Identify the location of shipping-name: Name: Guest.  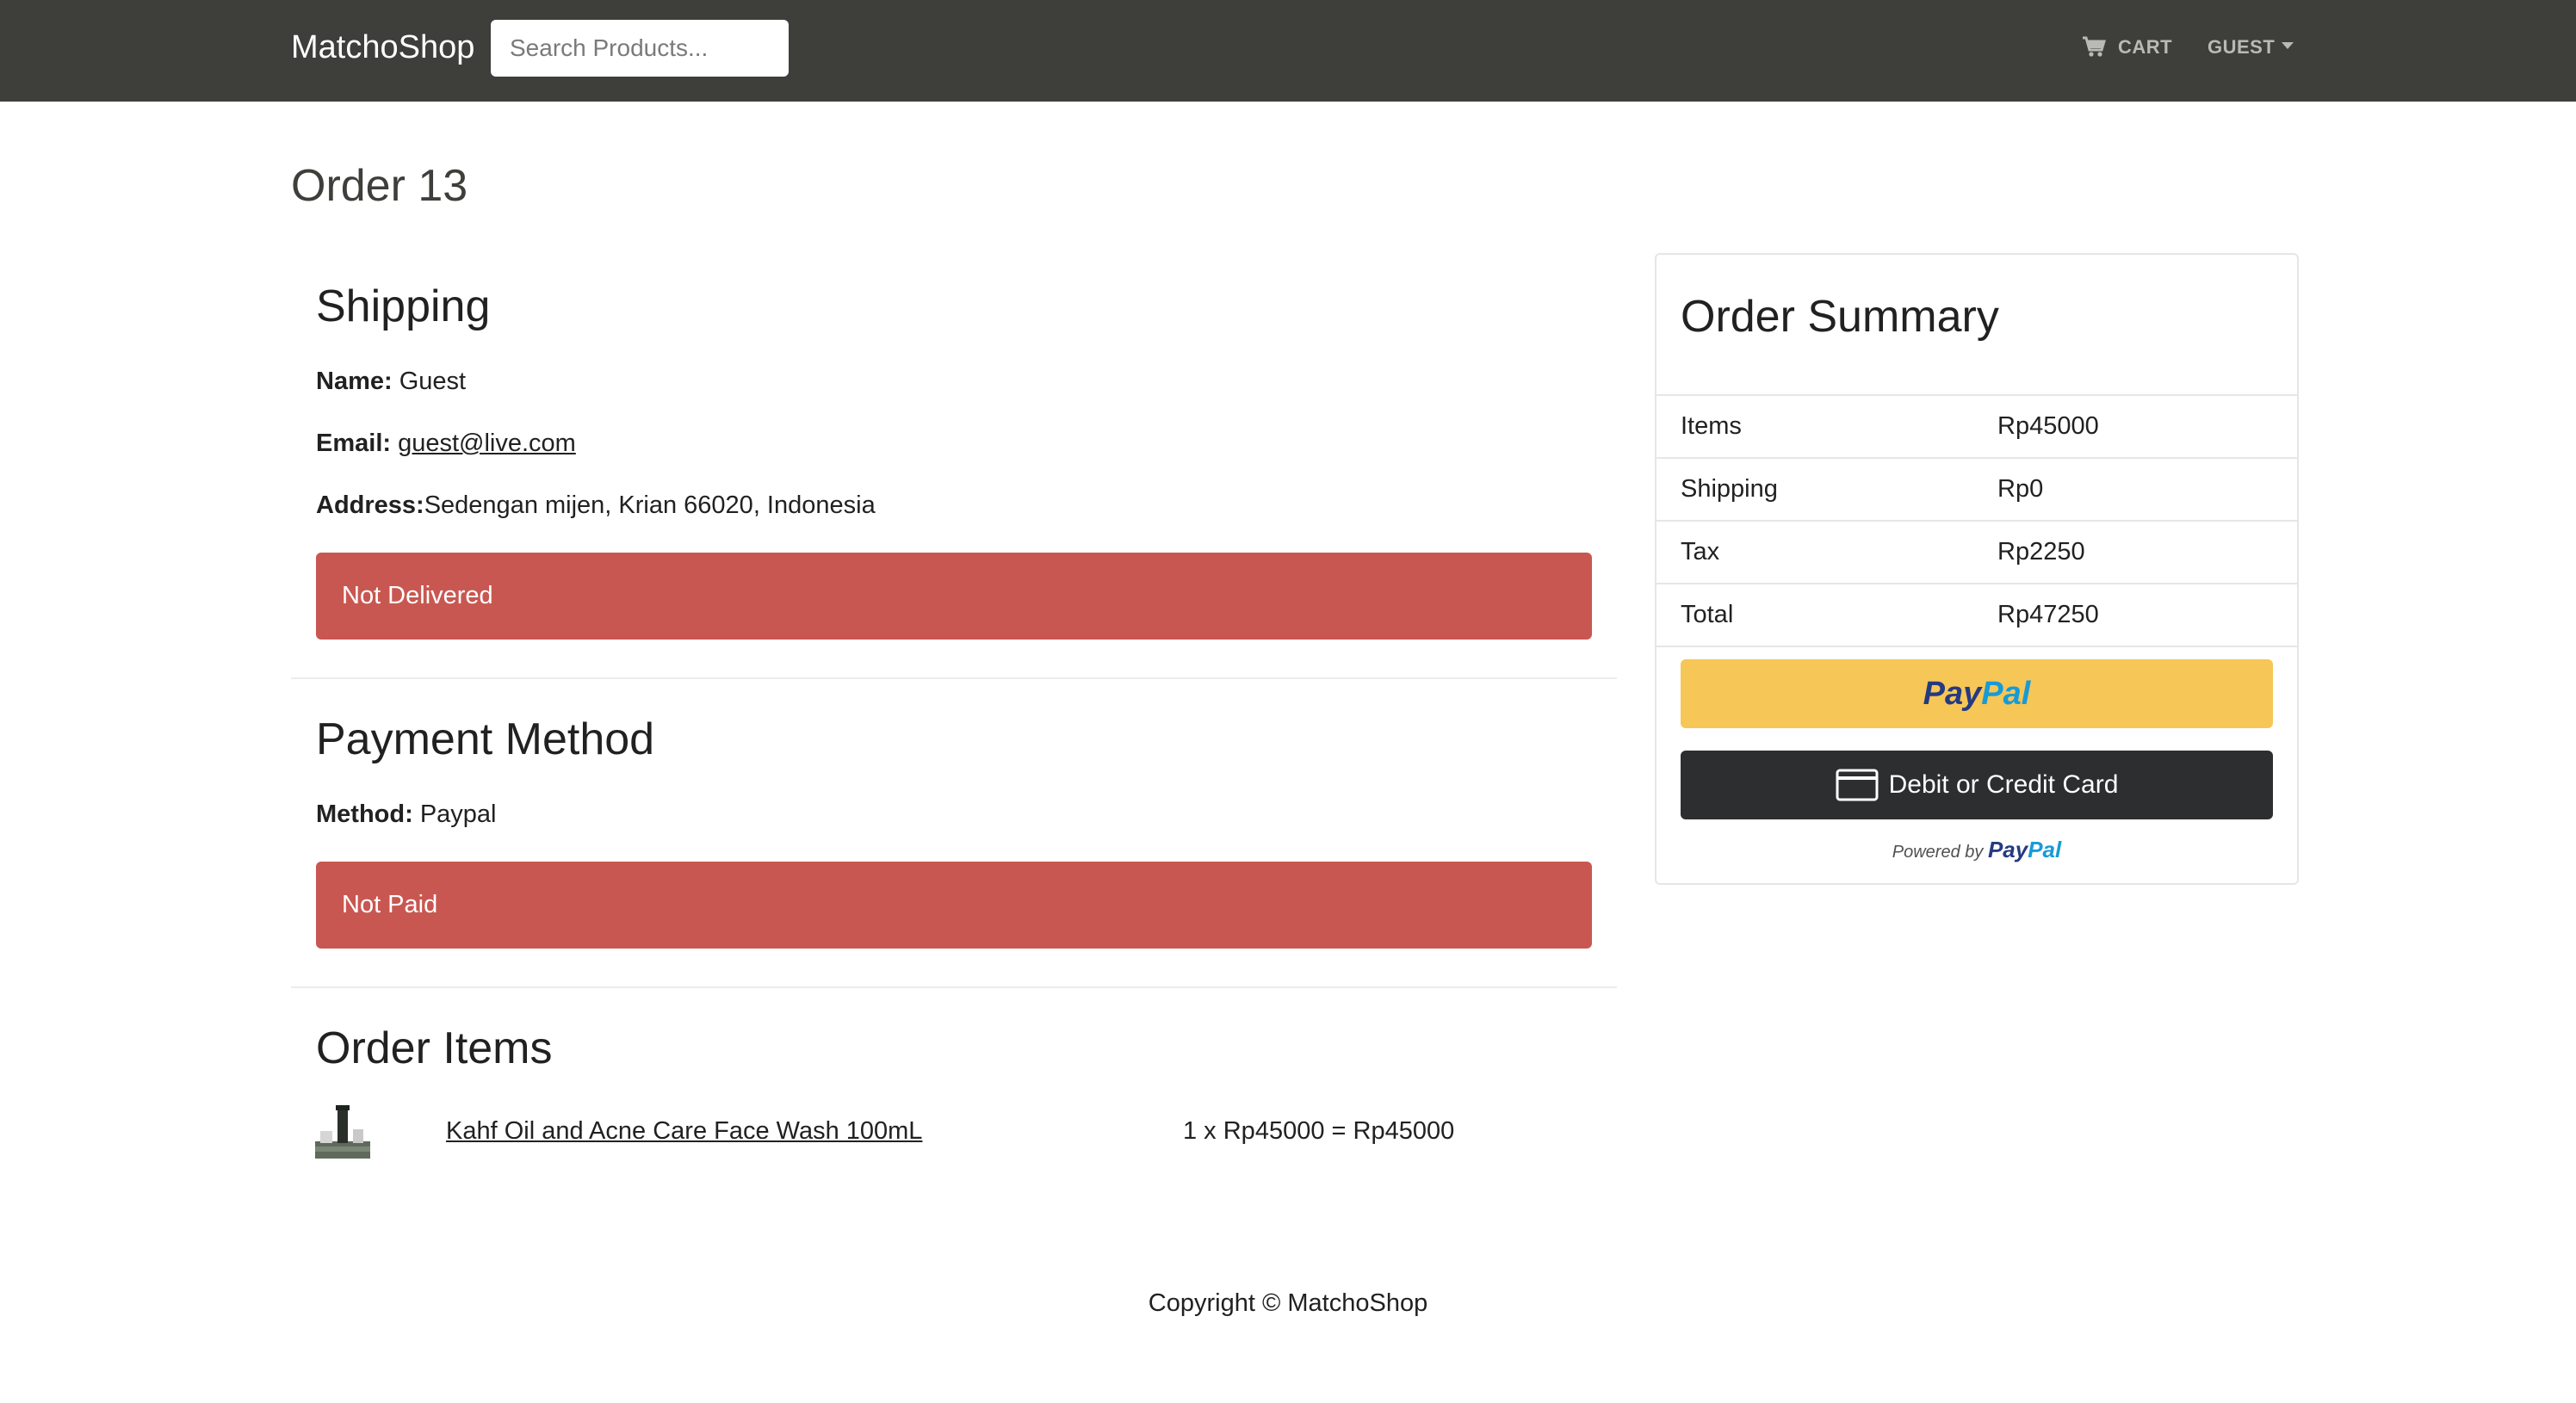
(954, 381).